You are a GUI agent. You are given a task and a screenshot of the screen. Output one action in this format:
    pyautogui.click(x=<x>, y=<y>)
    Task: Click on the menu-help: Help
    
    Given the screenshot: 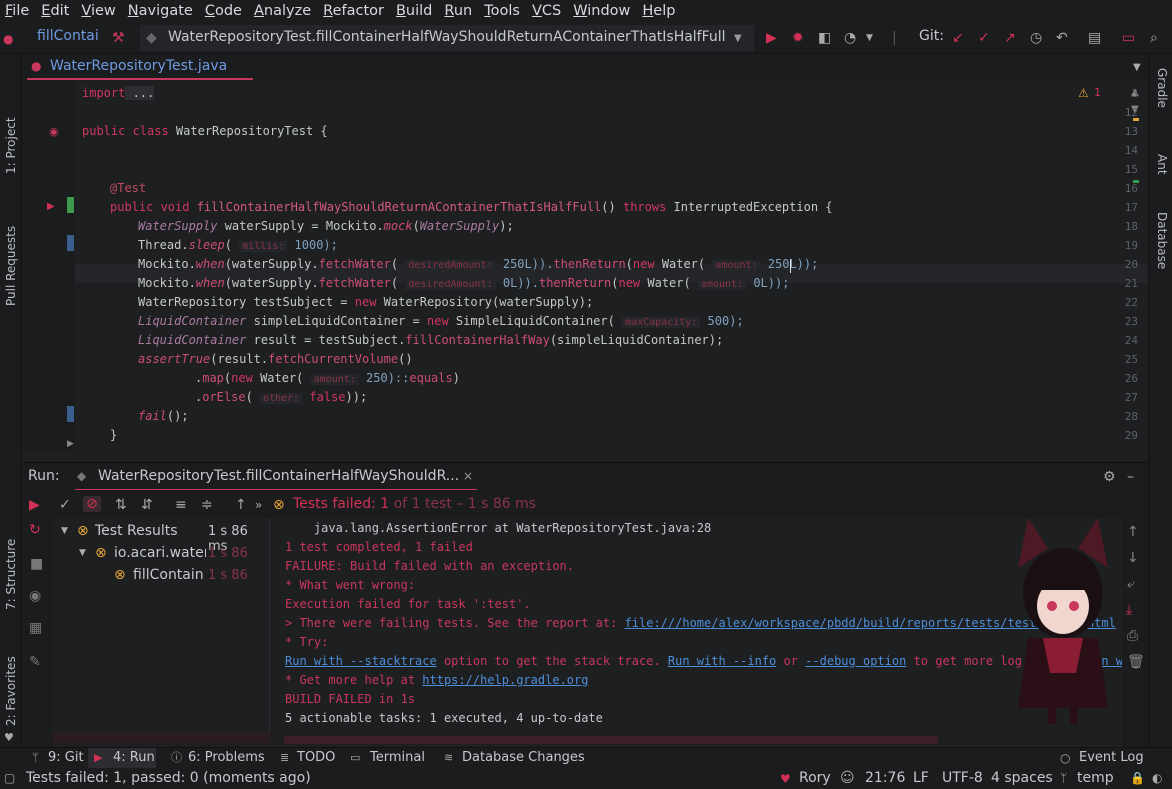 What is the action you would take?
    pyautogui.click(x=659, y=11)
    